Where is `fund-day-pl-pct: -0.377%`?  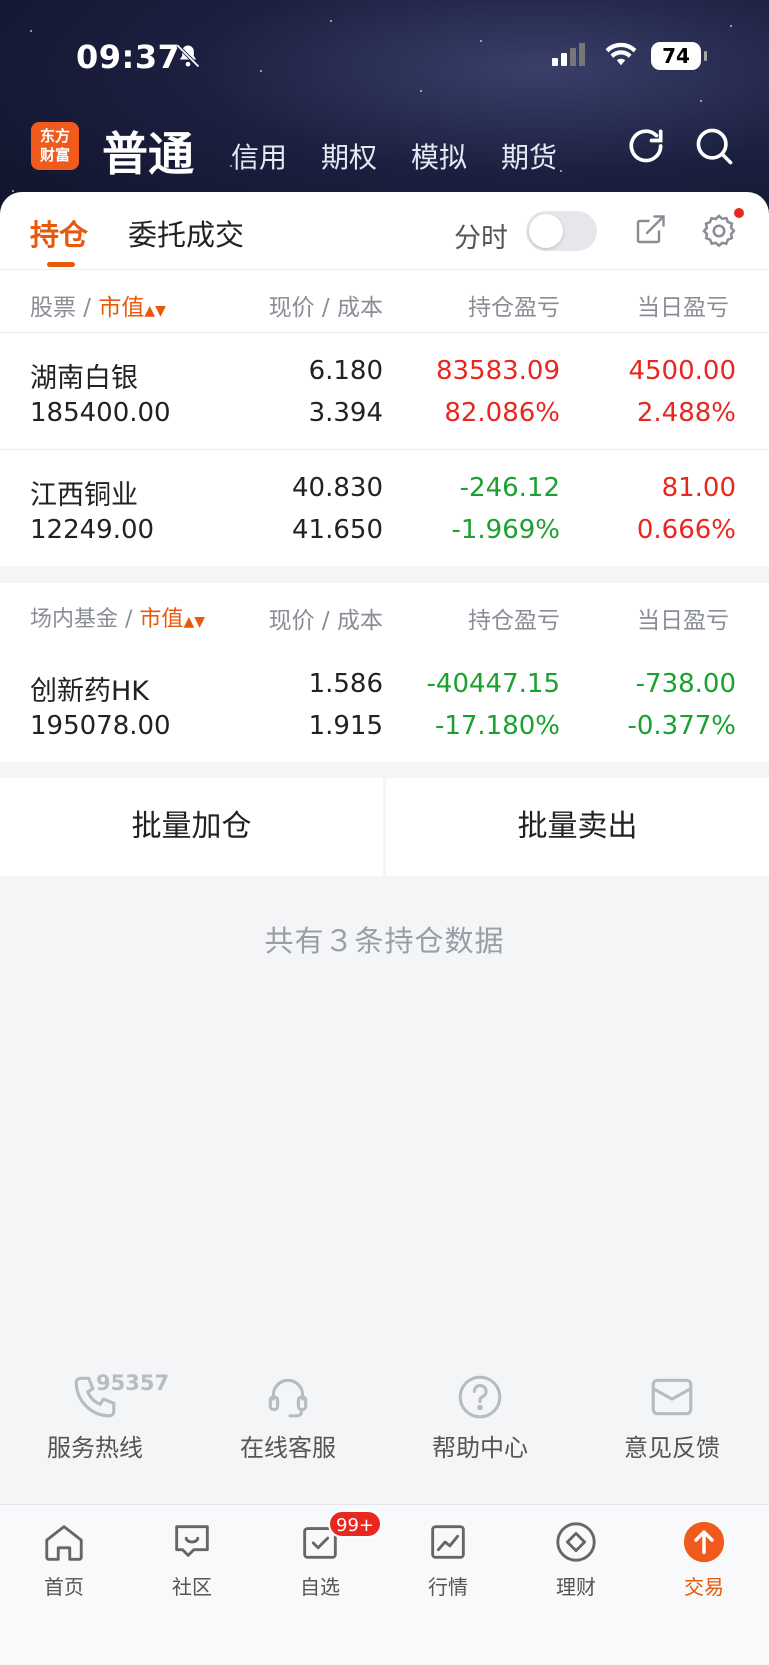
fund-day-pl-pct: -0.377% is located at coordinates (681, 726).